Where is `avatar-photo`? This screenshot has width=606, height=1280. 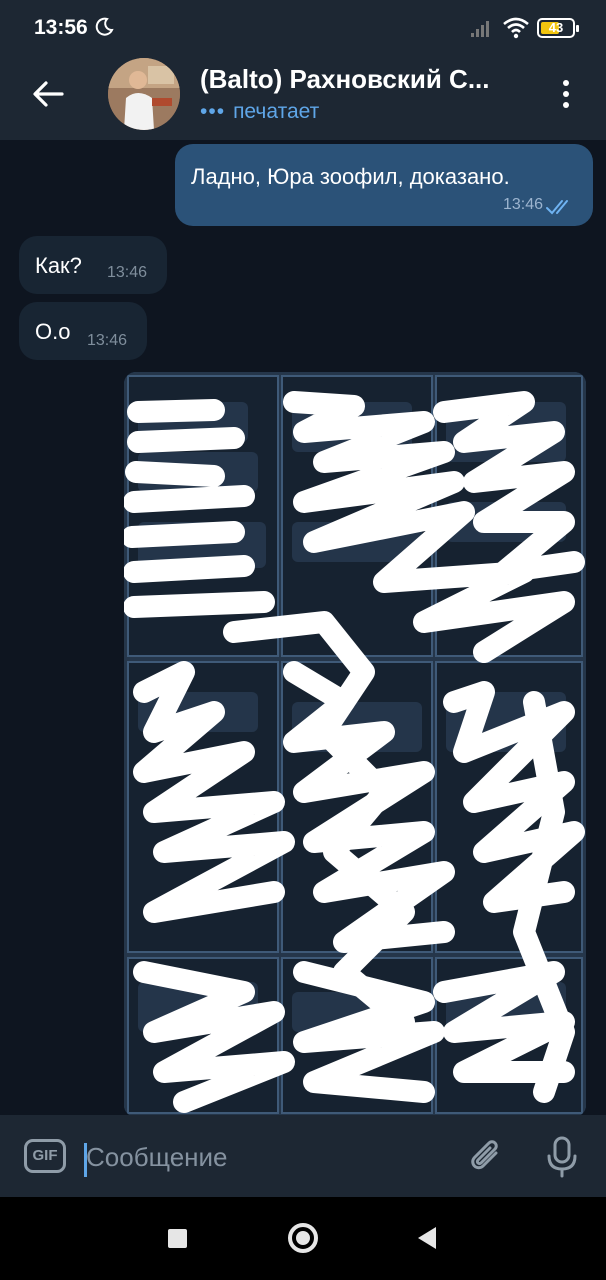 avatar-photo is located at coordinates (144, 94).